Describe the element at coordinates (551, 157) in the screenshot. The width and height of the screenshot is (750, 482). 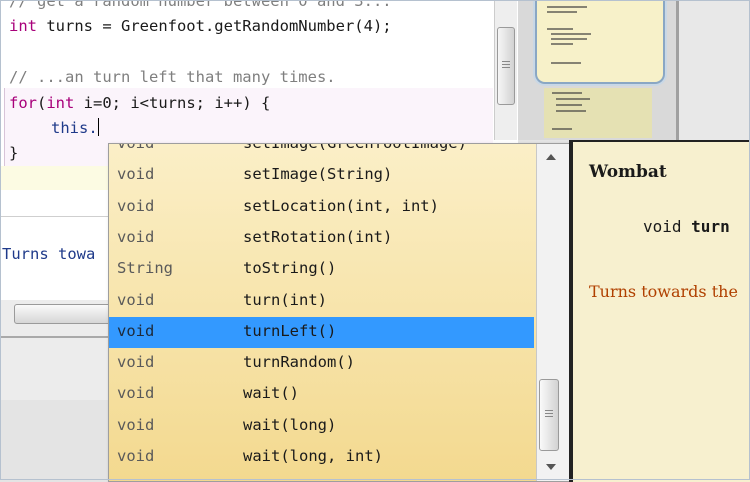
I see `scroll-up-arrow-icon` at that location.